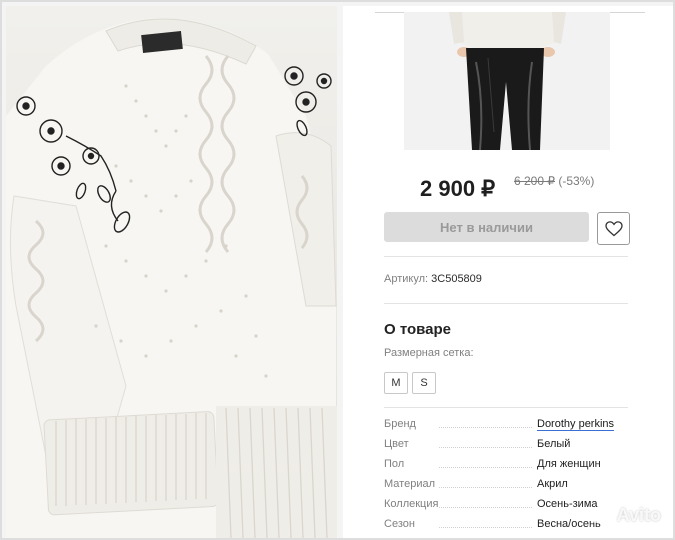 The width and height of the screenshot is (675, 540). What do you see at coordinates (458, 188) in the screenshot?
I see `current-price: 2 900 ₽` at bounding box center [458, 188].